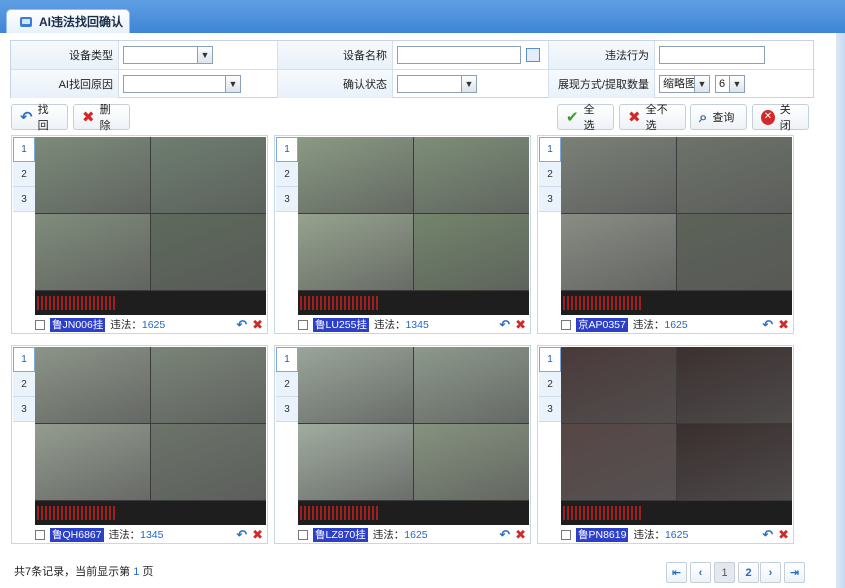 The image size is (845, 588). I want to click on device-name-input, so click(459, 55).